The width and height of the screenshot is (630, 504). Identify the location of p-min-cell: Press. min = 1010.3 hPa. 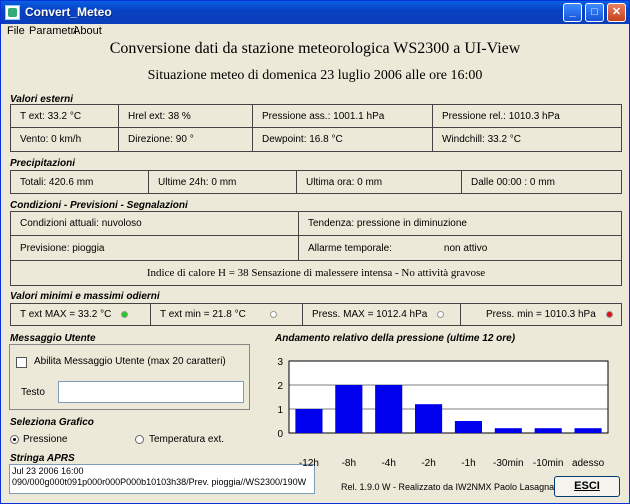
(541, 314).